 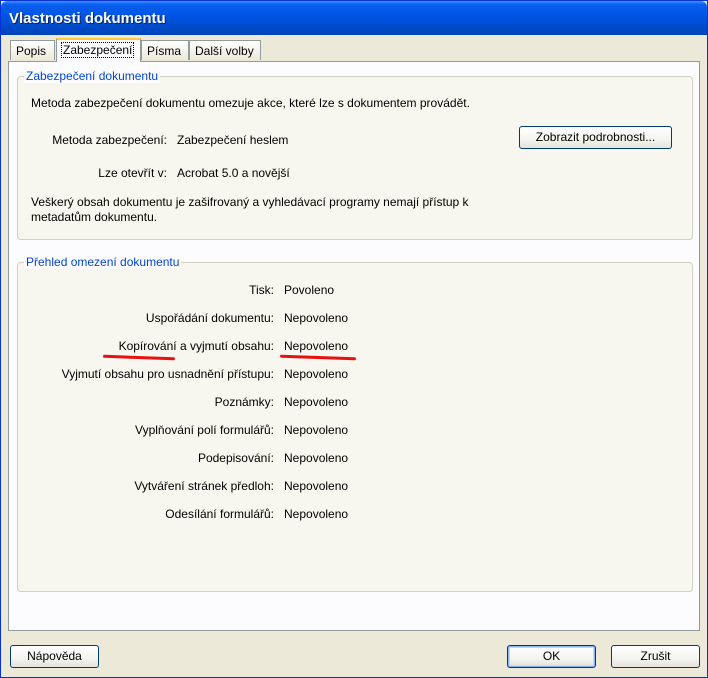 I want to click on restrictions-group-title: Přehled omezení dokumentu, so click(x=103, y=262).